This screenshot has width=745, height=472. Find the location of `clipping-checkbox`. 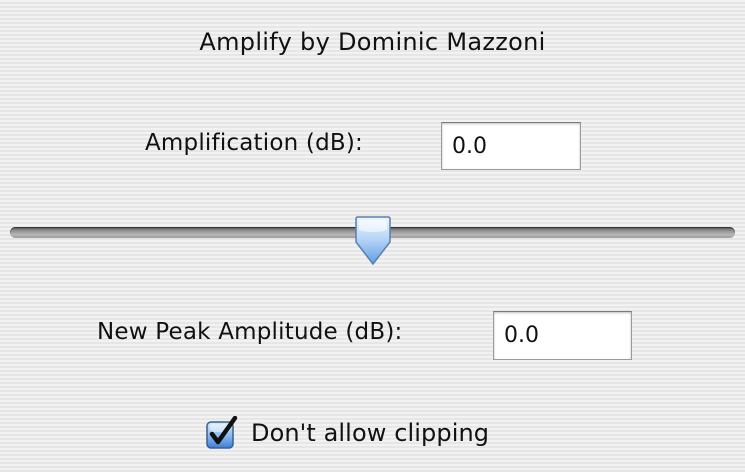

clipping-checkbox is located at coordinates (222, 433).